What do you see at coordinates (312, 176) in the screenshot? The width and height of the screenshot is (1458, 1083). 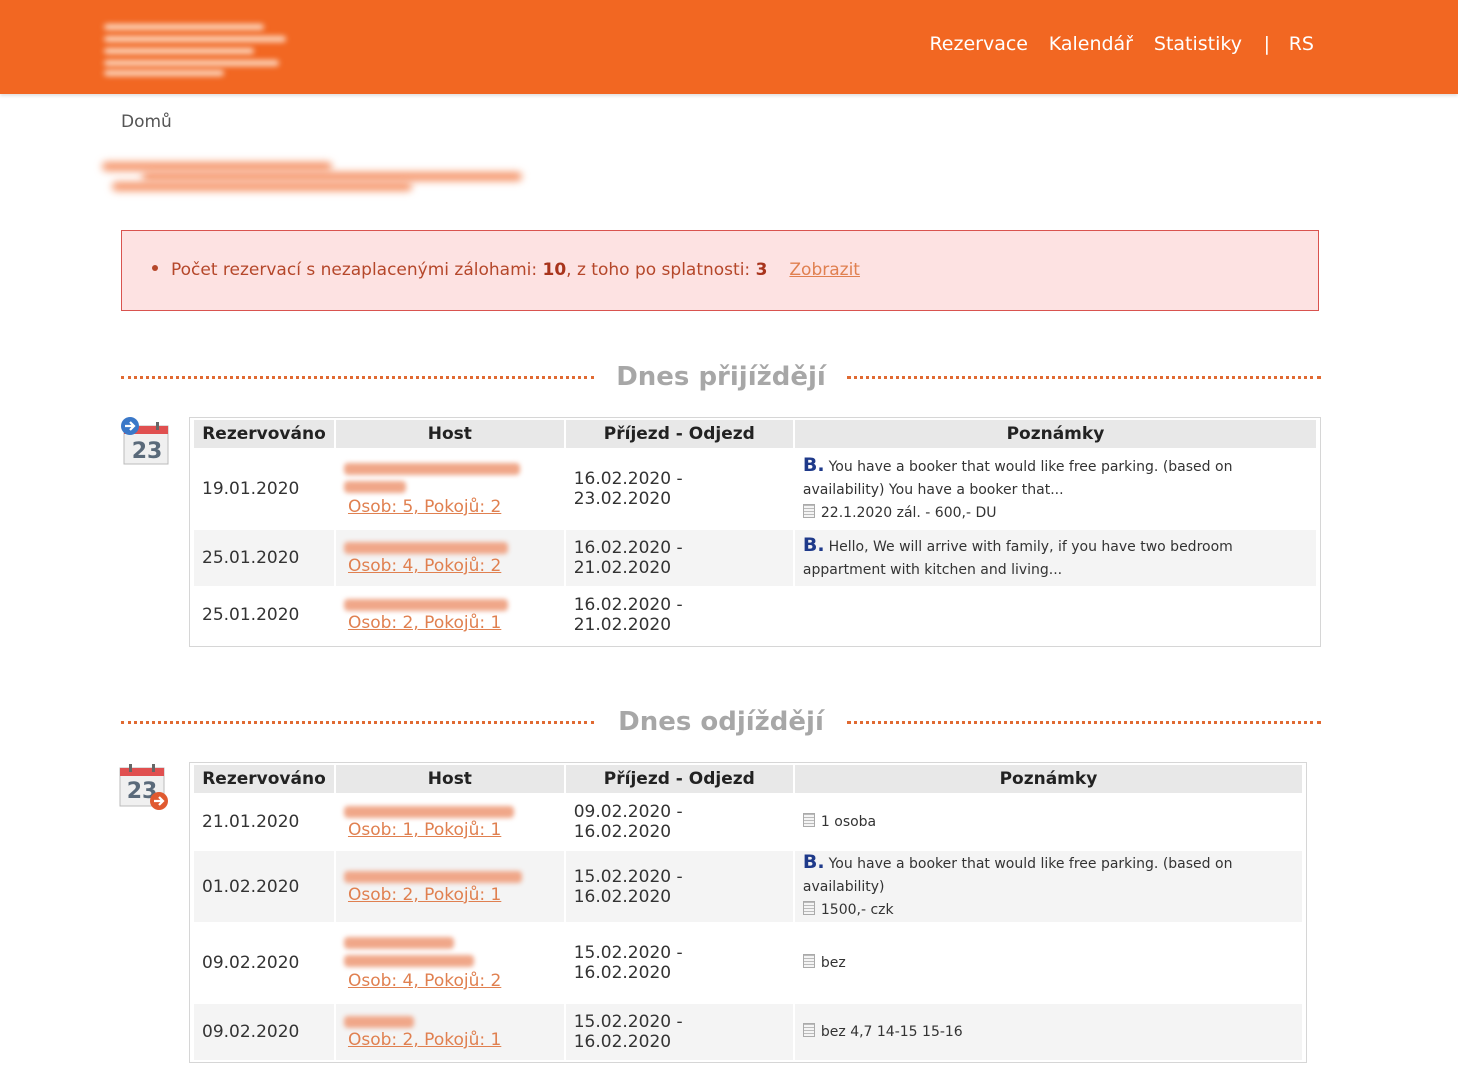 I see `page-title-redacted` at bounding box center [312, 176].